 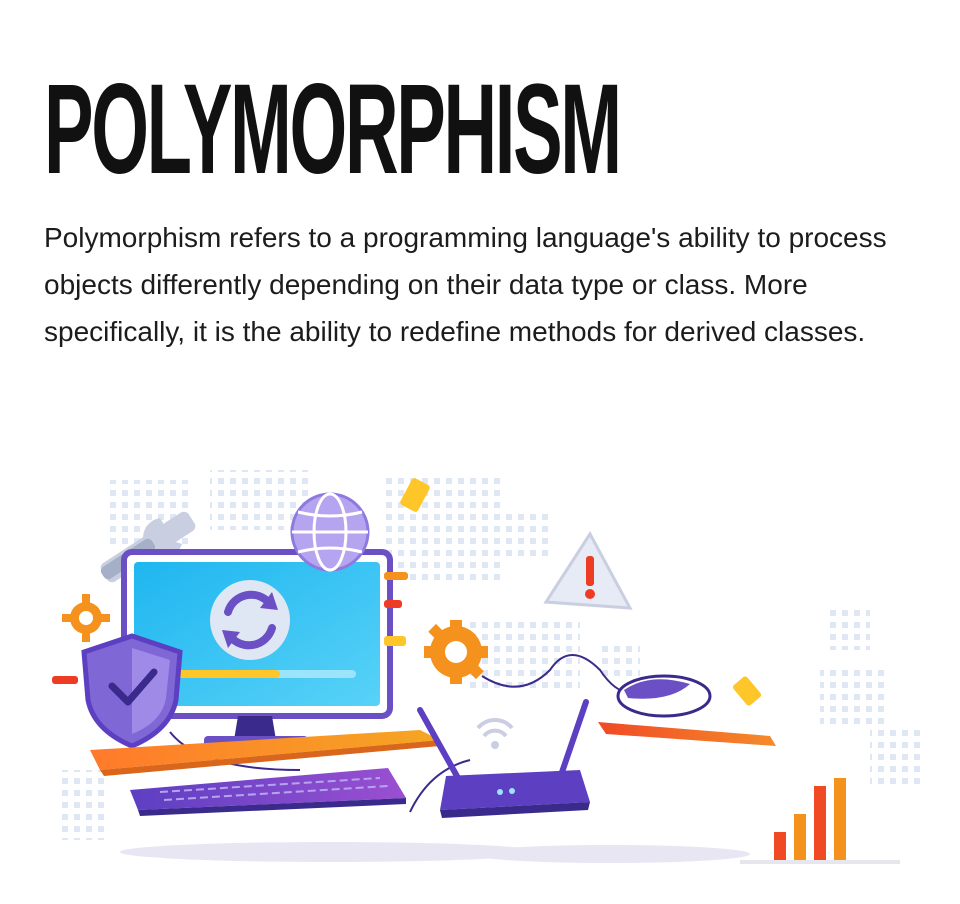 What do you see at coordinates (86, 618) in the screenshot?
I see `gear-icon` at bounding box center [86, 618].